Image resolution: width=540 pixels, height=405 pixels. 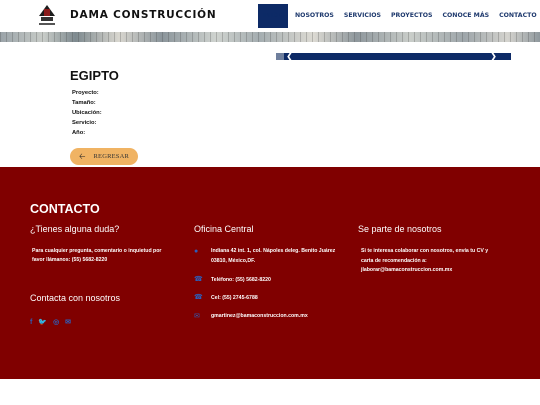 What do you see at coordinates (196, 251) in the screenshot?
I see `location-pin-icon: ●` at bounding box center [196, 251].